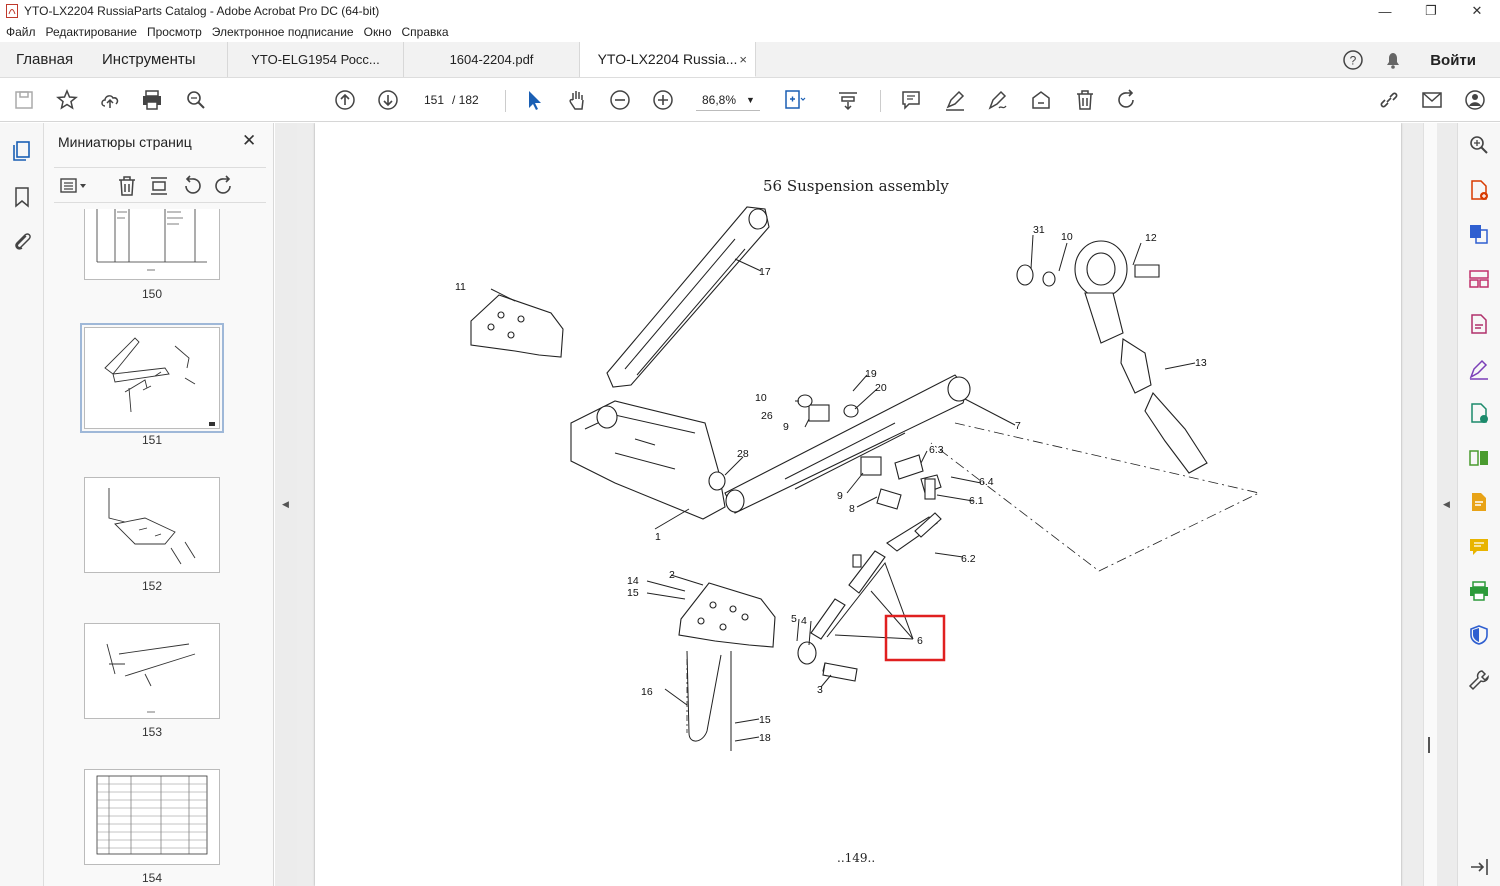 The width and height of the screenshot is (1500, 886). Describe the element at coordinates (345, 100) in the screenshot. I see `previous-page-icon` at that location.